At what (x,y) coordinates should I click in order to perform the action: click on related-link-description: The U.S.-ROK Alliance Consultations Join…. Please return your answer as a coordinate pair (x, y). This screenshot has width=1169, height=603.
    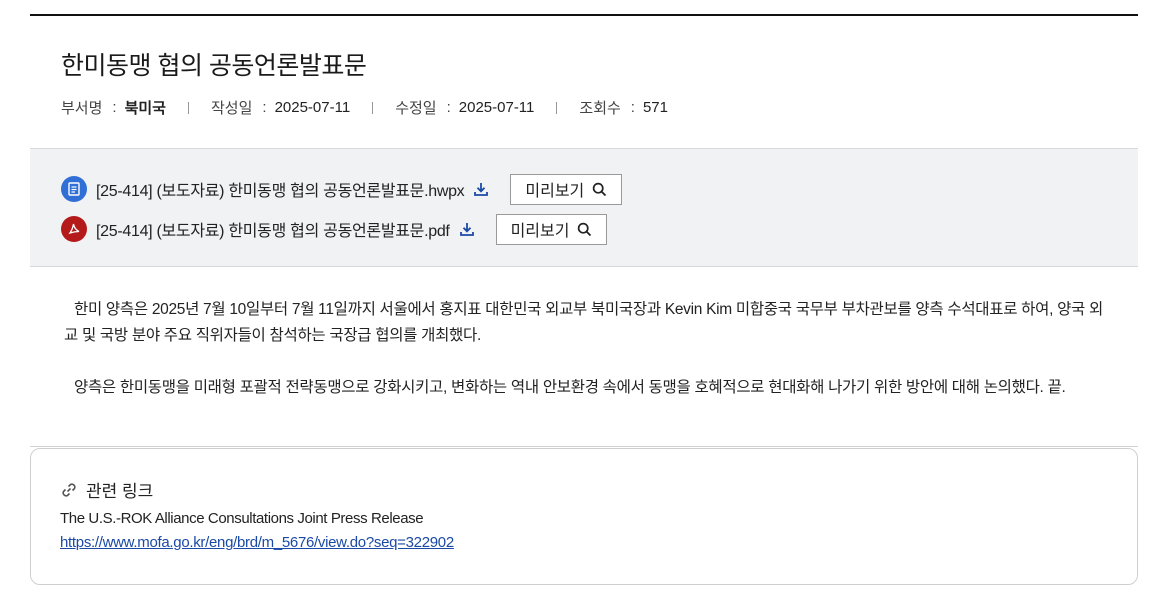
    Looking at the image, I should click on (242, 518).